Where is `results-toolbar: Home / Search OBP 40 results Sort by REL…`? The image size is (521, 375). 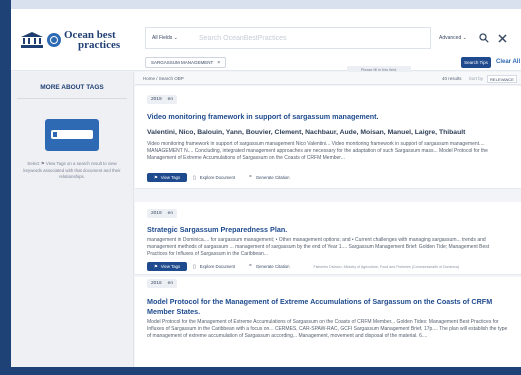
results-toolbar: Home / Search OBP 40 results Sort by REL… is located at coordinates (328, 78).